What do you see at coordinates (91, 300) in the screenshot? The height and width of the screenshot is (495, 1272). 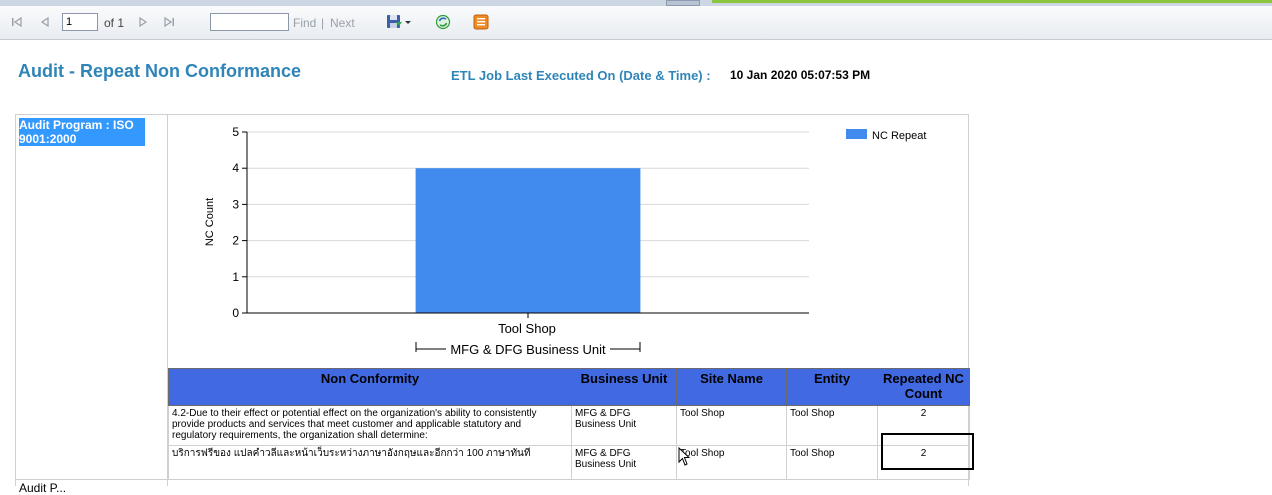 I see `program-column` at bounding box center [91, 300].